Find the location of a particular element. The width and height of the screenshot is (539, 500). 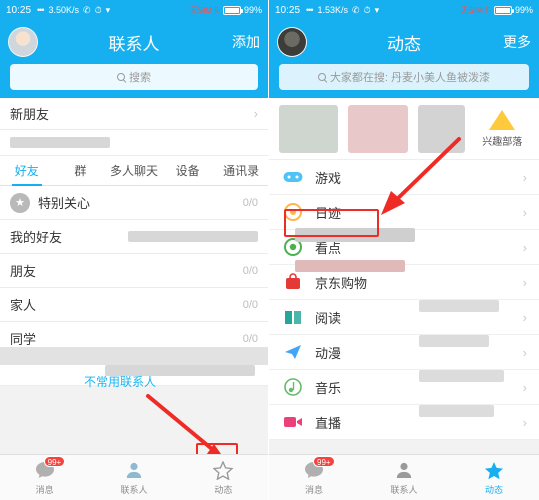

status-dots: ••• is located at coordinates (310, 10).